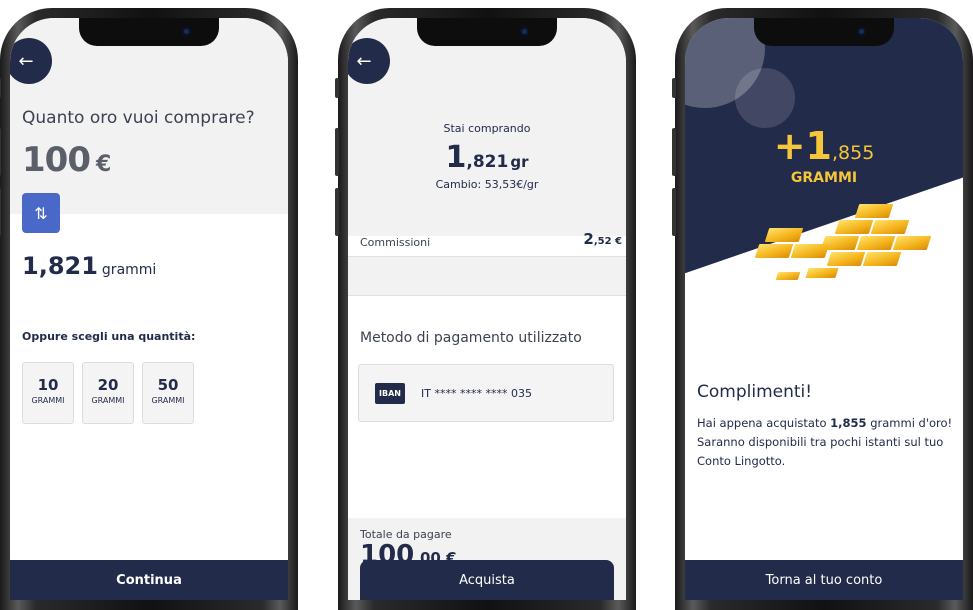 Image resolution: width=973 pixels, height=610 pixels. Describe the element at coordinates (487, 162) in the screenshot. I see `grams-dec: ,821` at that location.